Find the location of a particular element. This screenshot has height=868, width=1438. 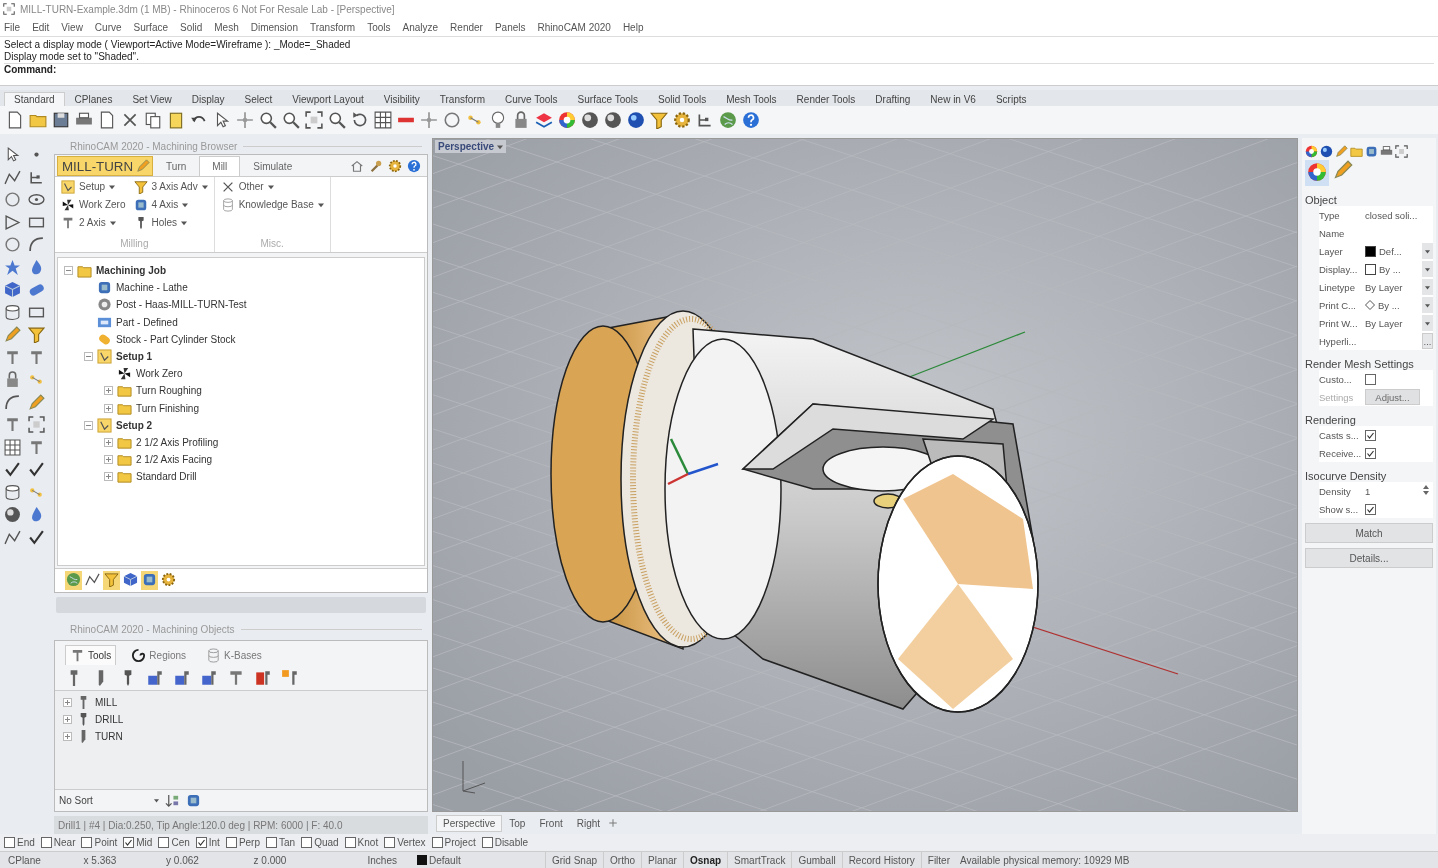

tree-item: Turn Finishing is located at coordinates (167, 408).